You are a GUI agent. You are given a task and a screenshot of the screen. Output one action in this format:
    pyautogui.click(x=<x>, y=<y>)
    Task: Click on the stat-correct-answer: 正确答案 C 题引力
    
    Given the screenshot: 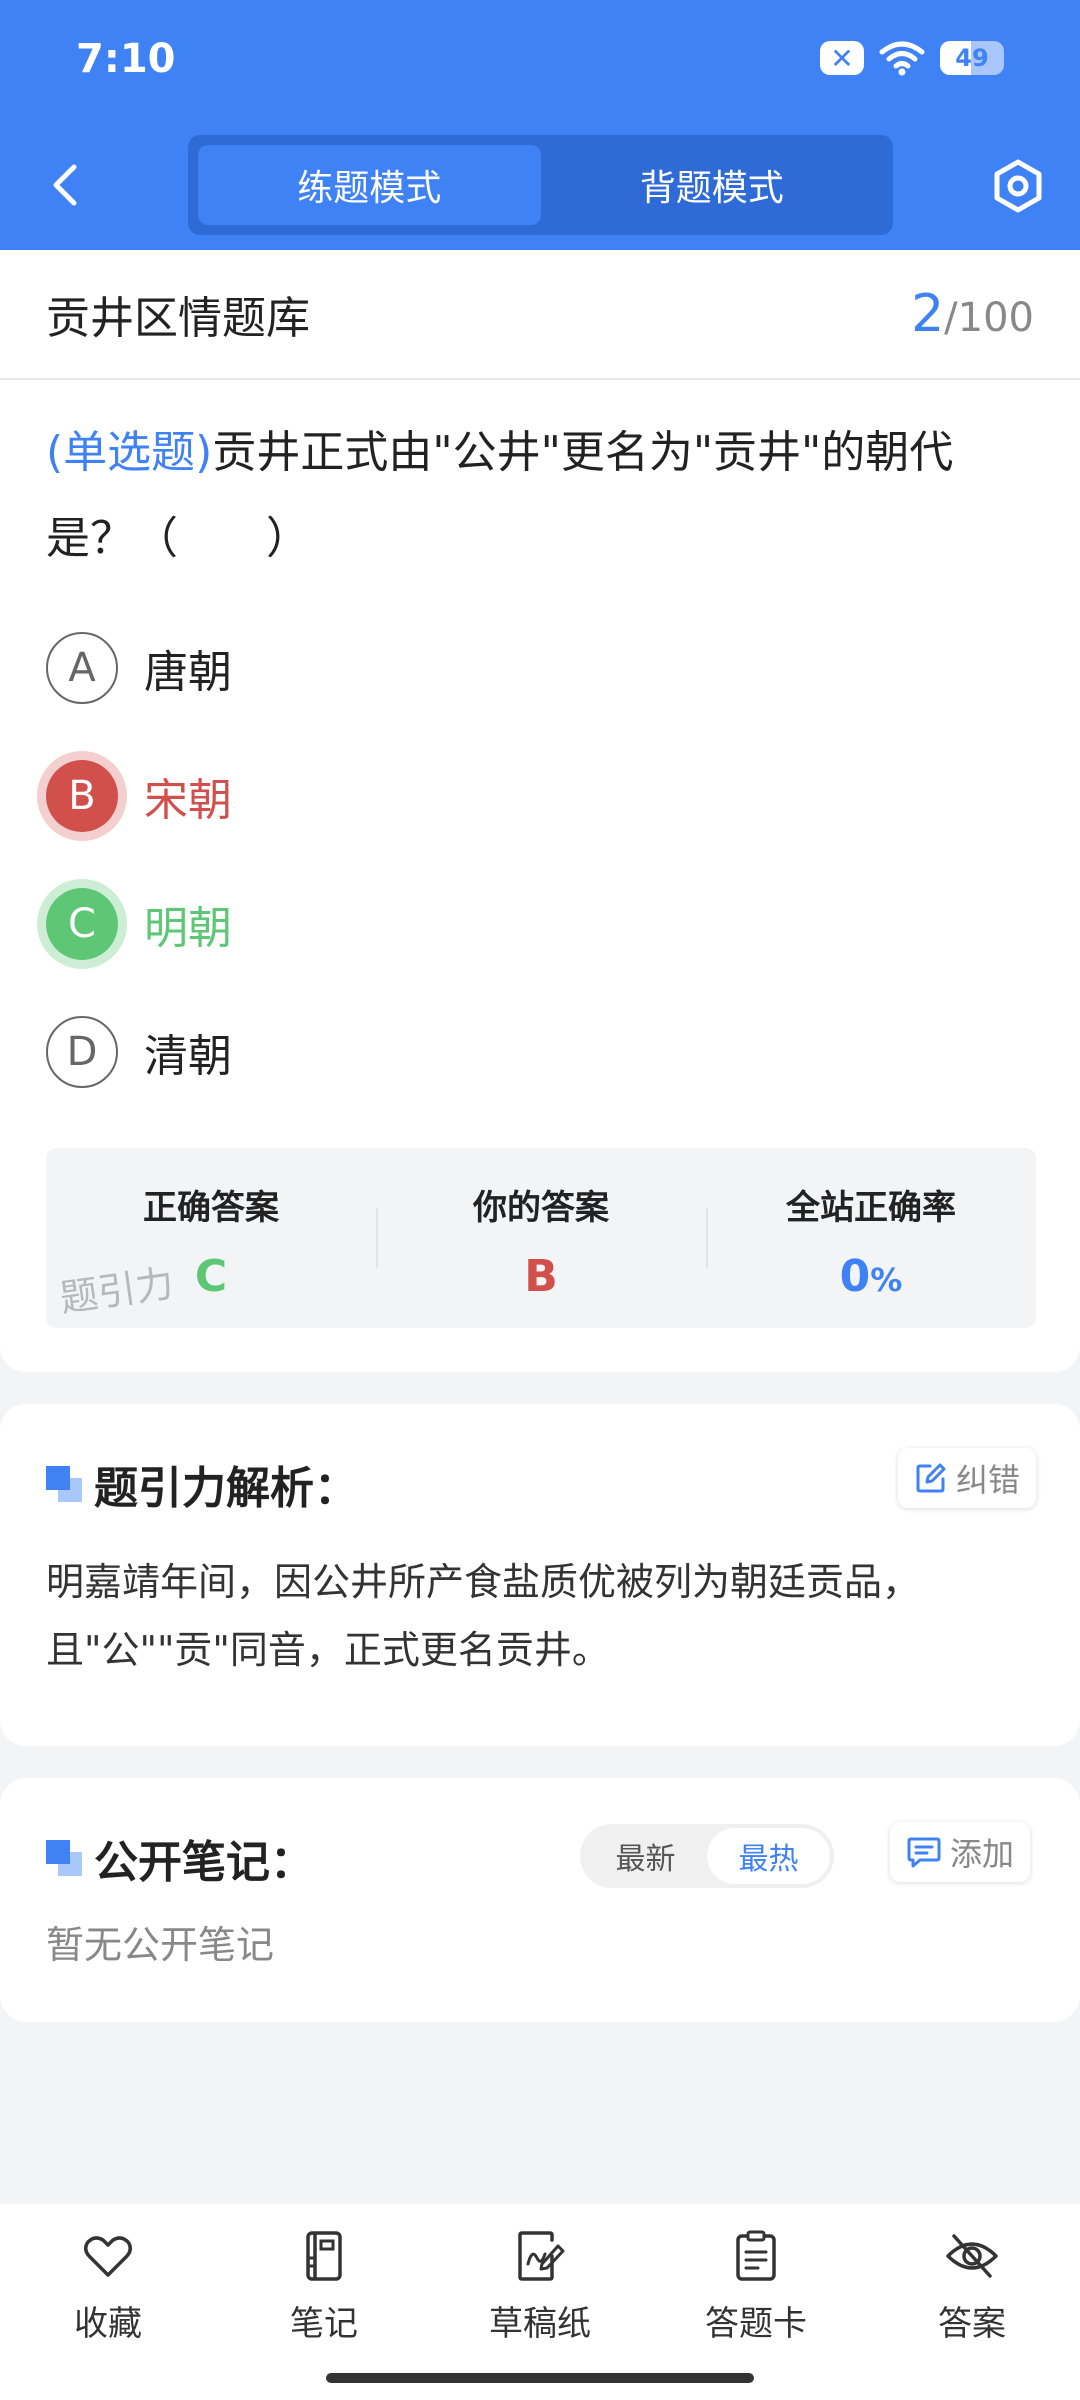 What is the action you would take?
    pyautogui.click(x=211, y=1238)
    